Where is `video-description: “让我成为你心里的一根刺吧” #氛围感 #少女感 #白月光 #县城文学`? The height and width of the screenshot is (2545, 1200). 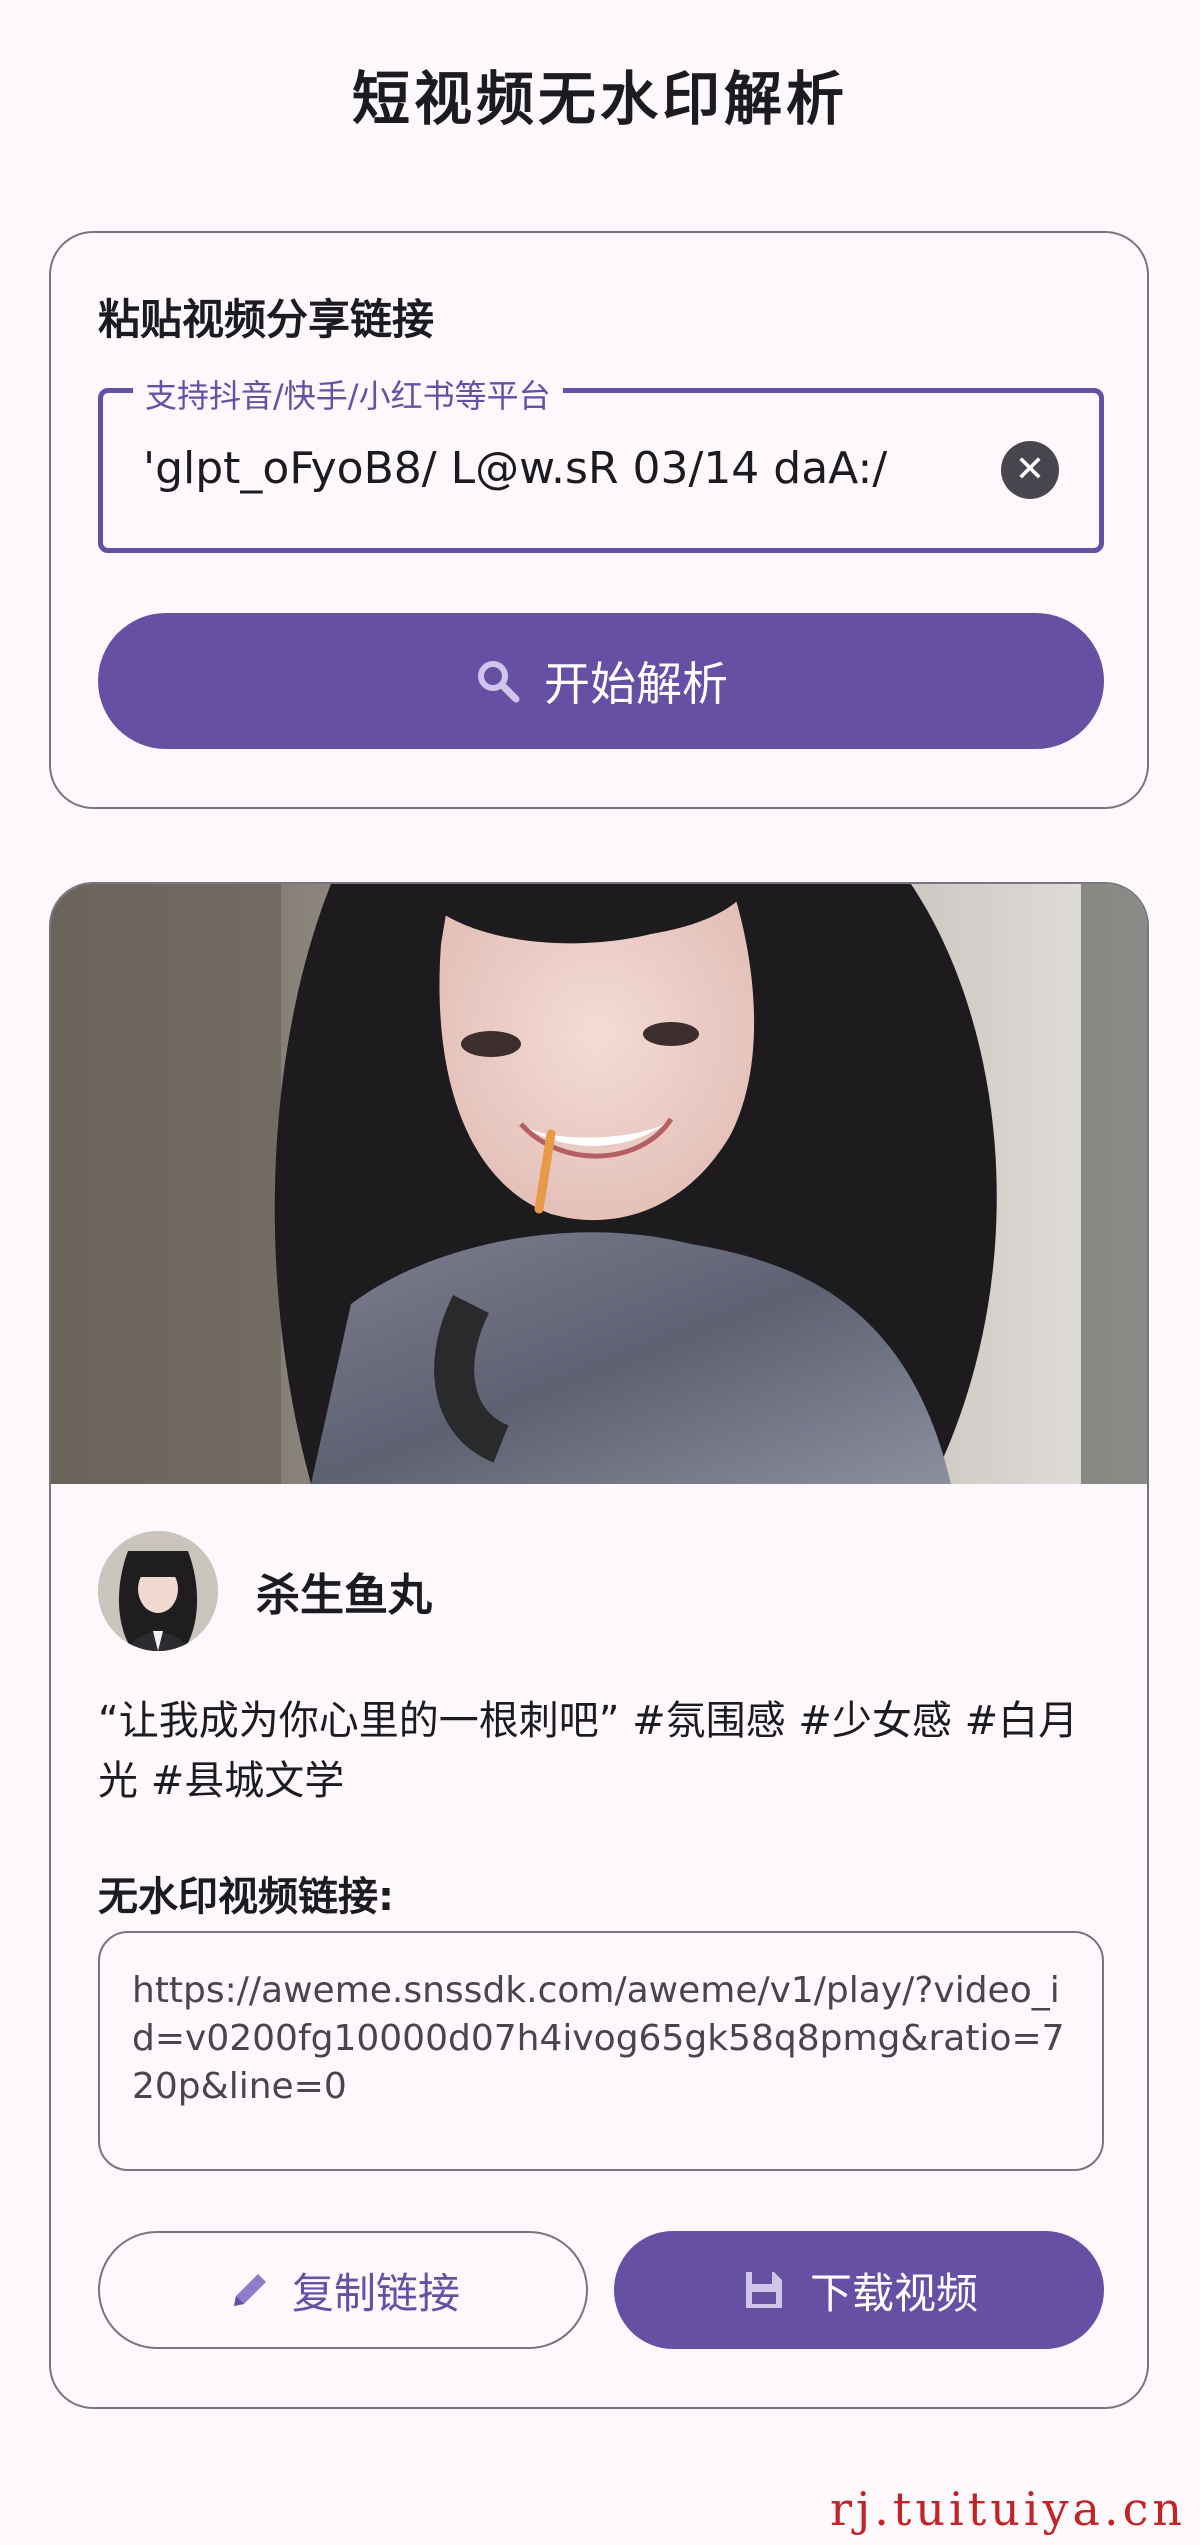
video-description: “让我成为你心里的一根刺吧” #氛围感 #少女感 #白月光 #县城文学 is located at coordinates (588, 1751).